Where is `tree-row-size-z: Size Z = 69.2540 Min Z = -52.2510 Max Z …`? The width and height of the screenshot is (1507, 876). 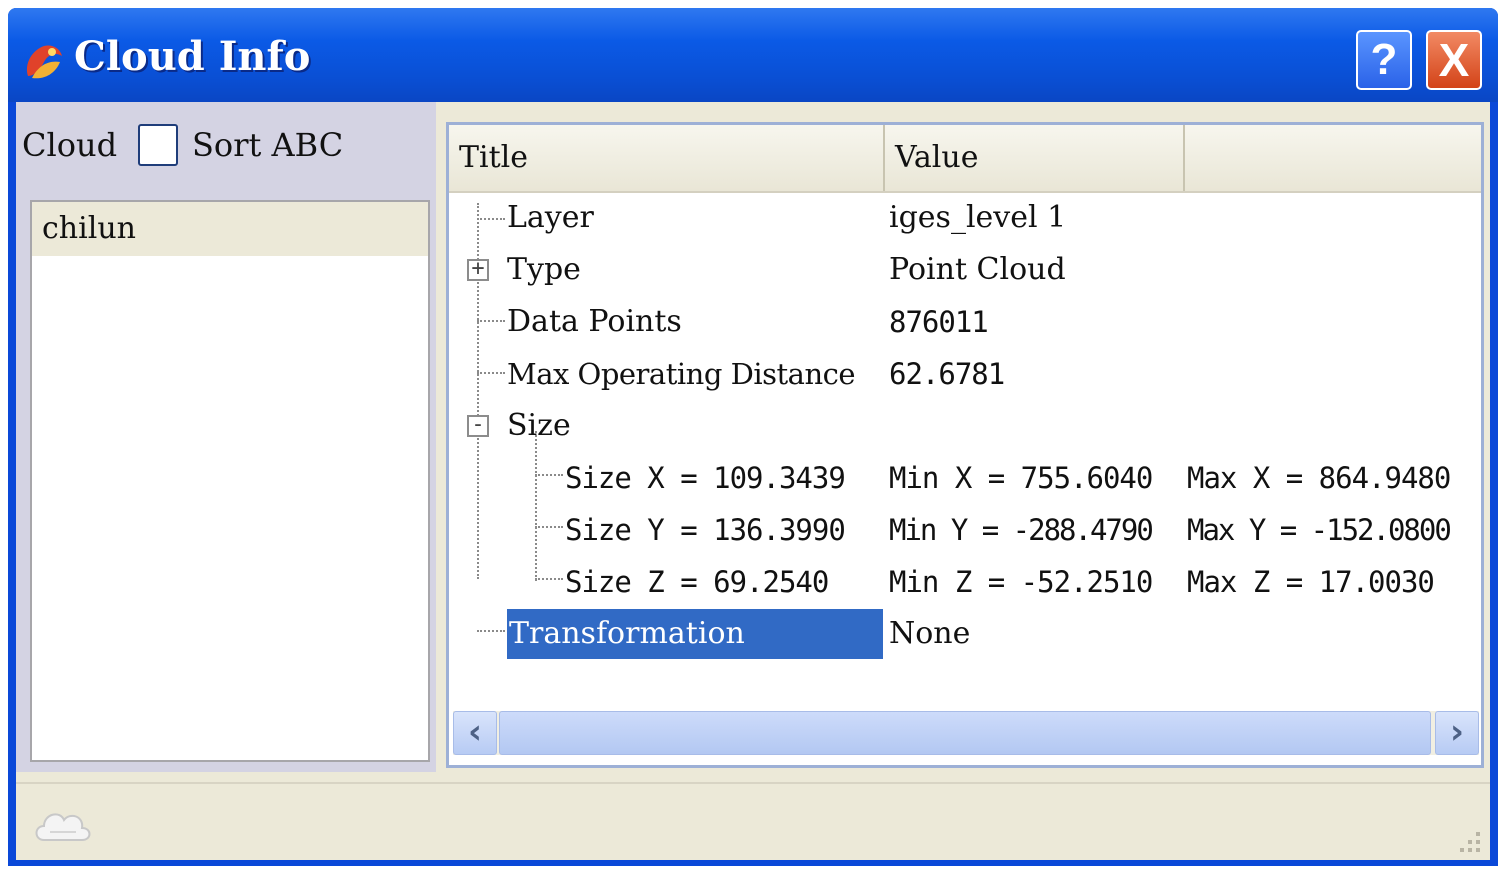
tree-row-size-z: Size Z = 69.2540 Min Z = -52.2510 Max Z … is located at coordinates (965, 582).